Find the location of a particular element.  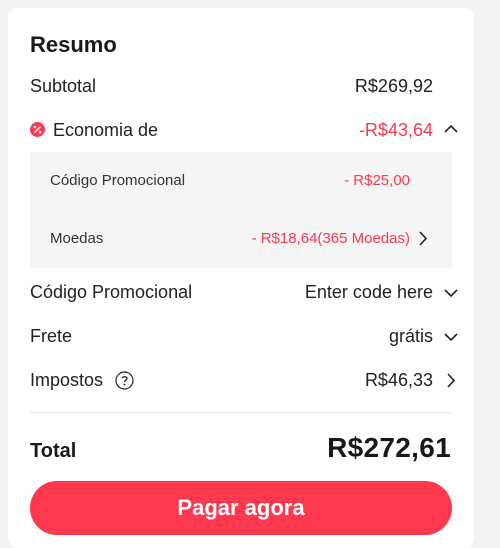

total-value: R$272,61 is located at coordinates (389, 447).